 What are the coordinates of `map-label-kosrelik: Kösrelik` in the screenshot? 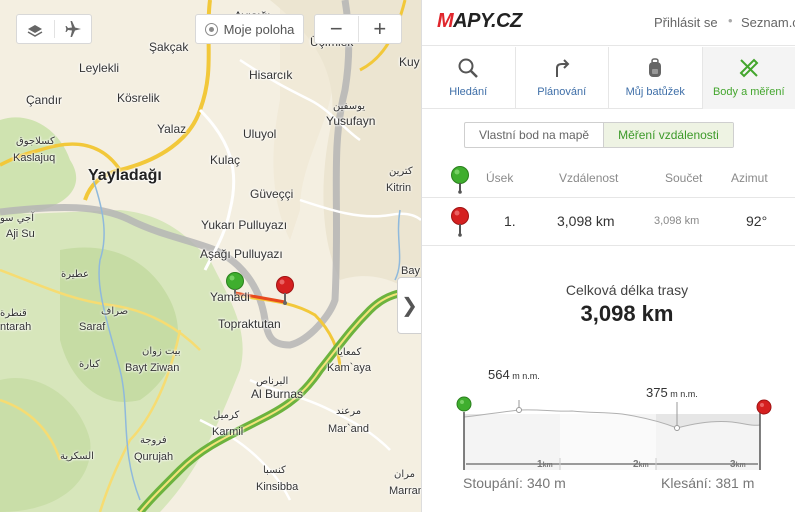 It's located at (138, 98).